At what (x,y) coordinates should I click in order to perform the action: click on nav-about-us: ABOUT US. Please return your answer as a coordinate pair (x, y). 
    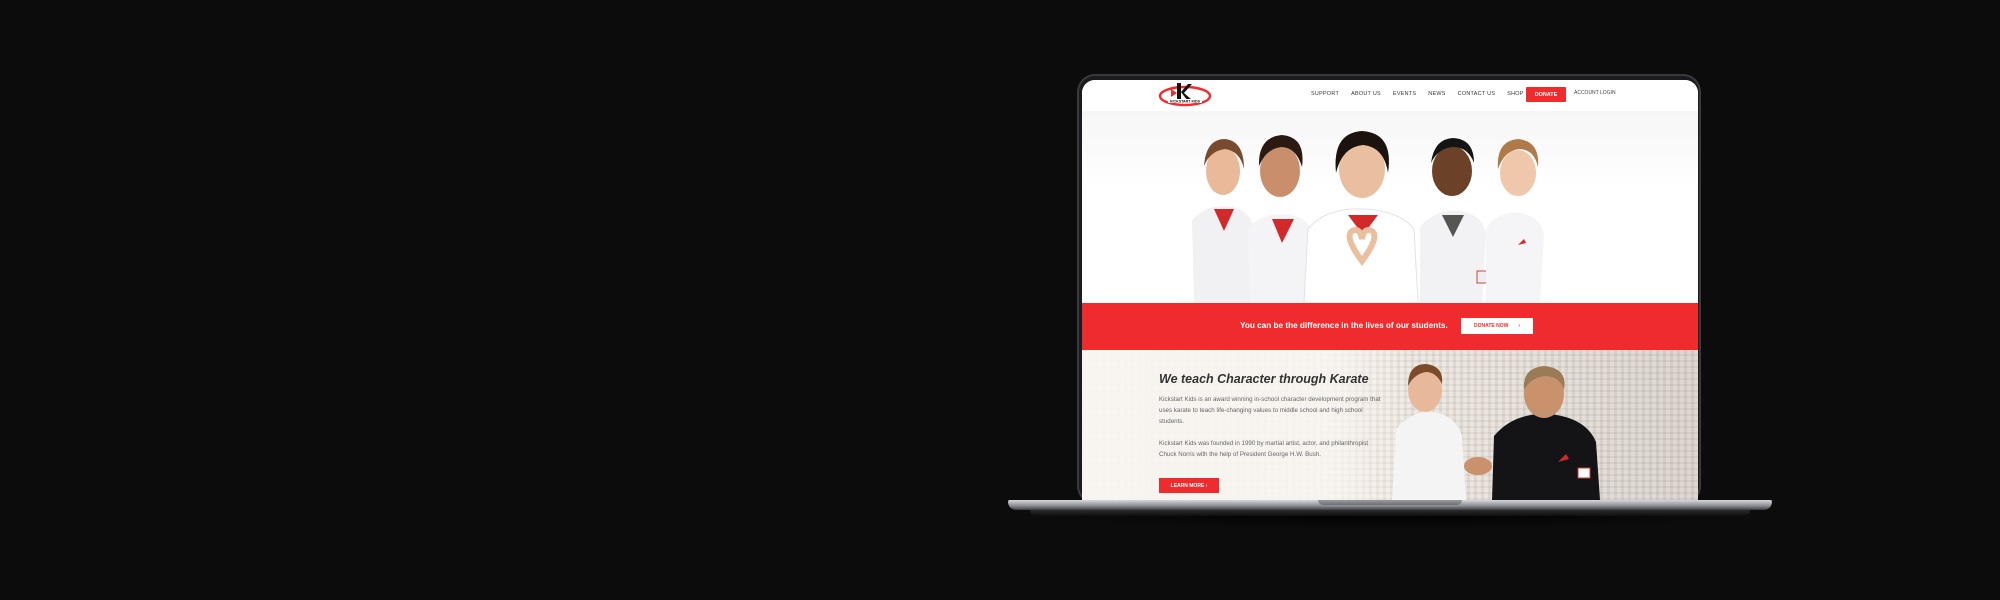
    Looking at the image, I should click on (1366, 94).